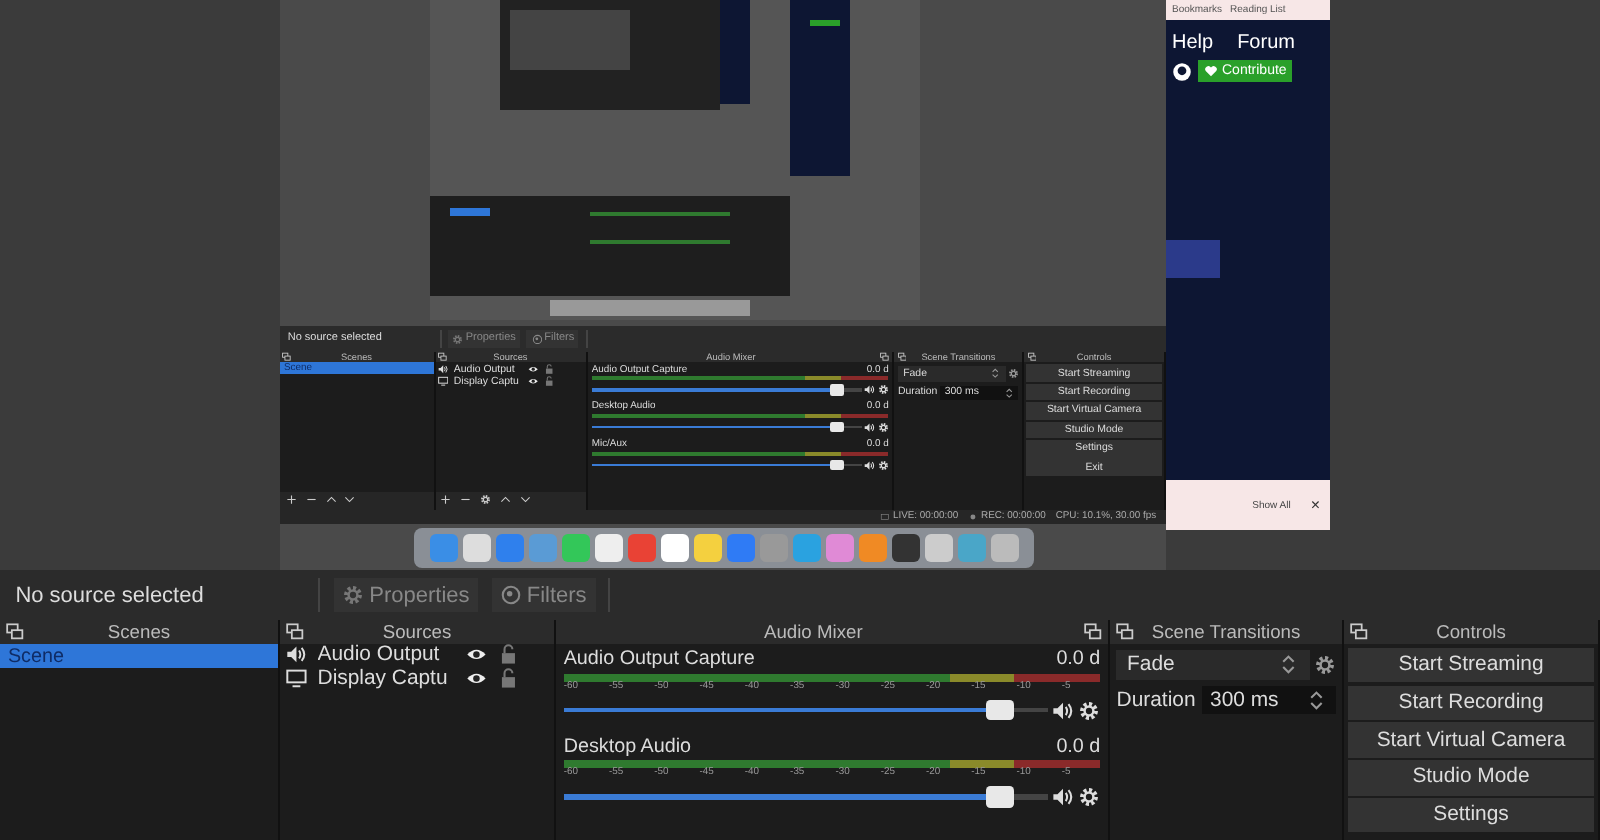 This screenshot has width=1600, height=840. I want to click on source-status-text: No source selected, so click(110, 595).